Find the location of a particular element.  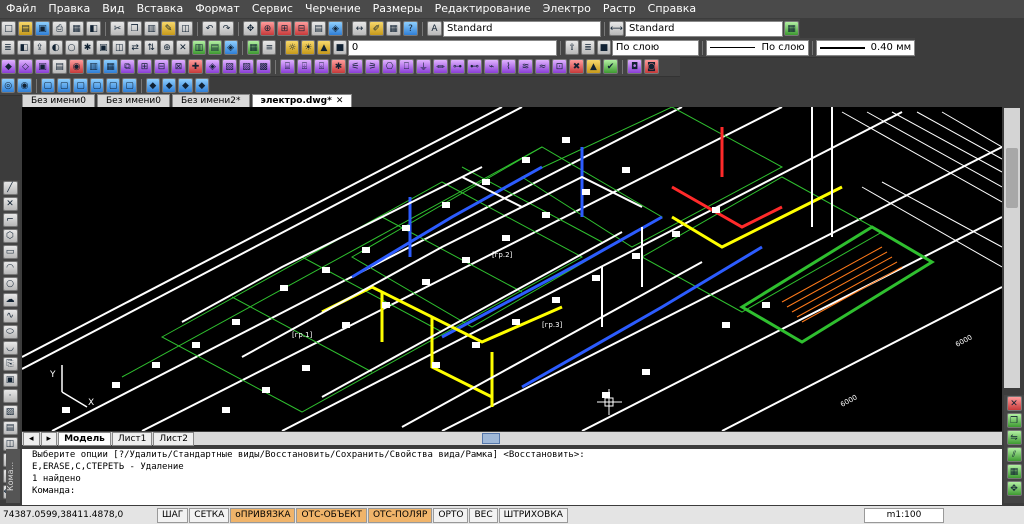

menu-format: Формат is located at coordinates (217, 9).